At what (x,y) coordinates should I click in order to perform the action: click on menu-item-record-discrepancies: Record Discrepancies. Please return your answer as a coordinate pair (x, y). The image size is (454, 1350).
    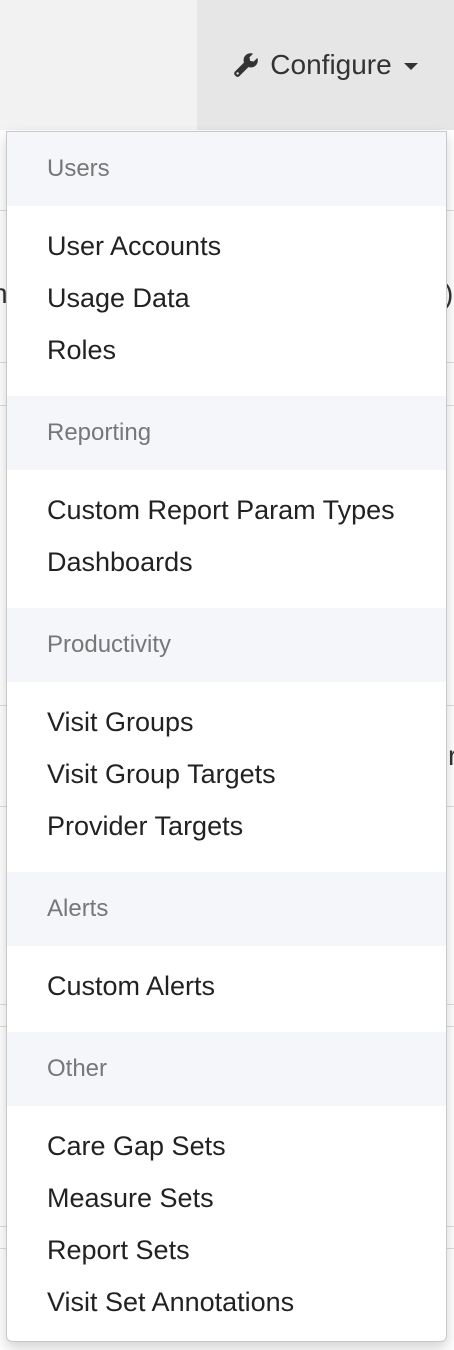
    Looking at the image, I should click on (226, 1335).